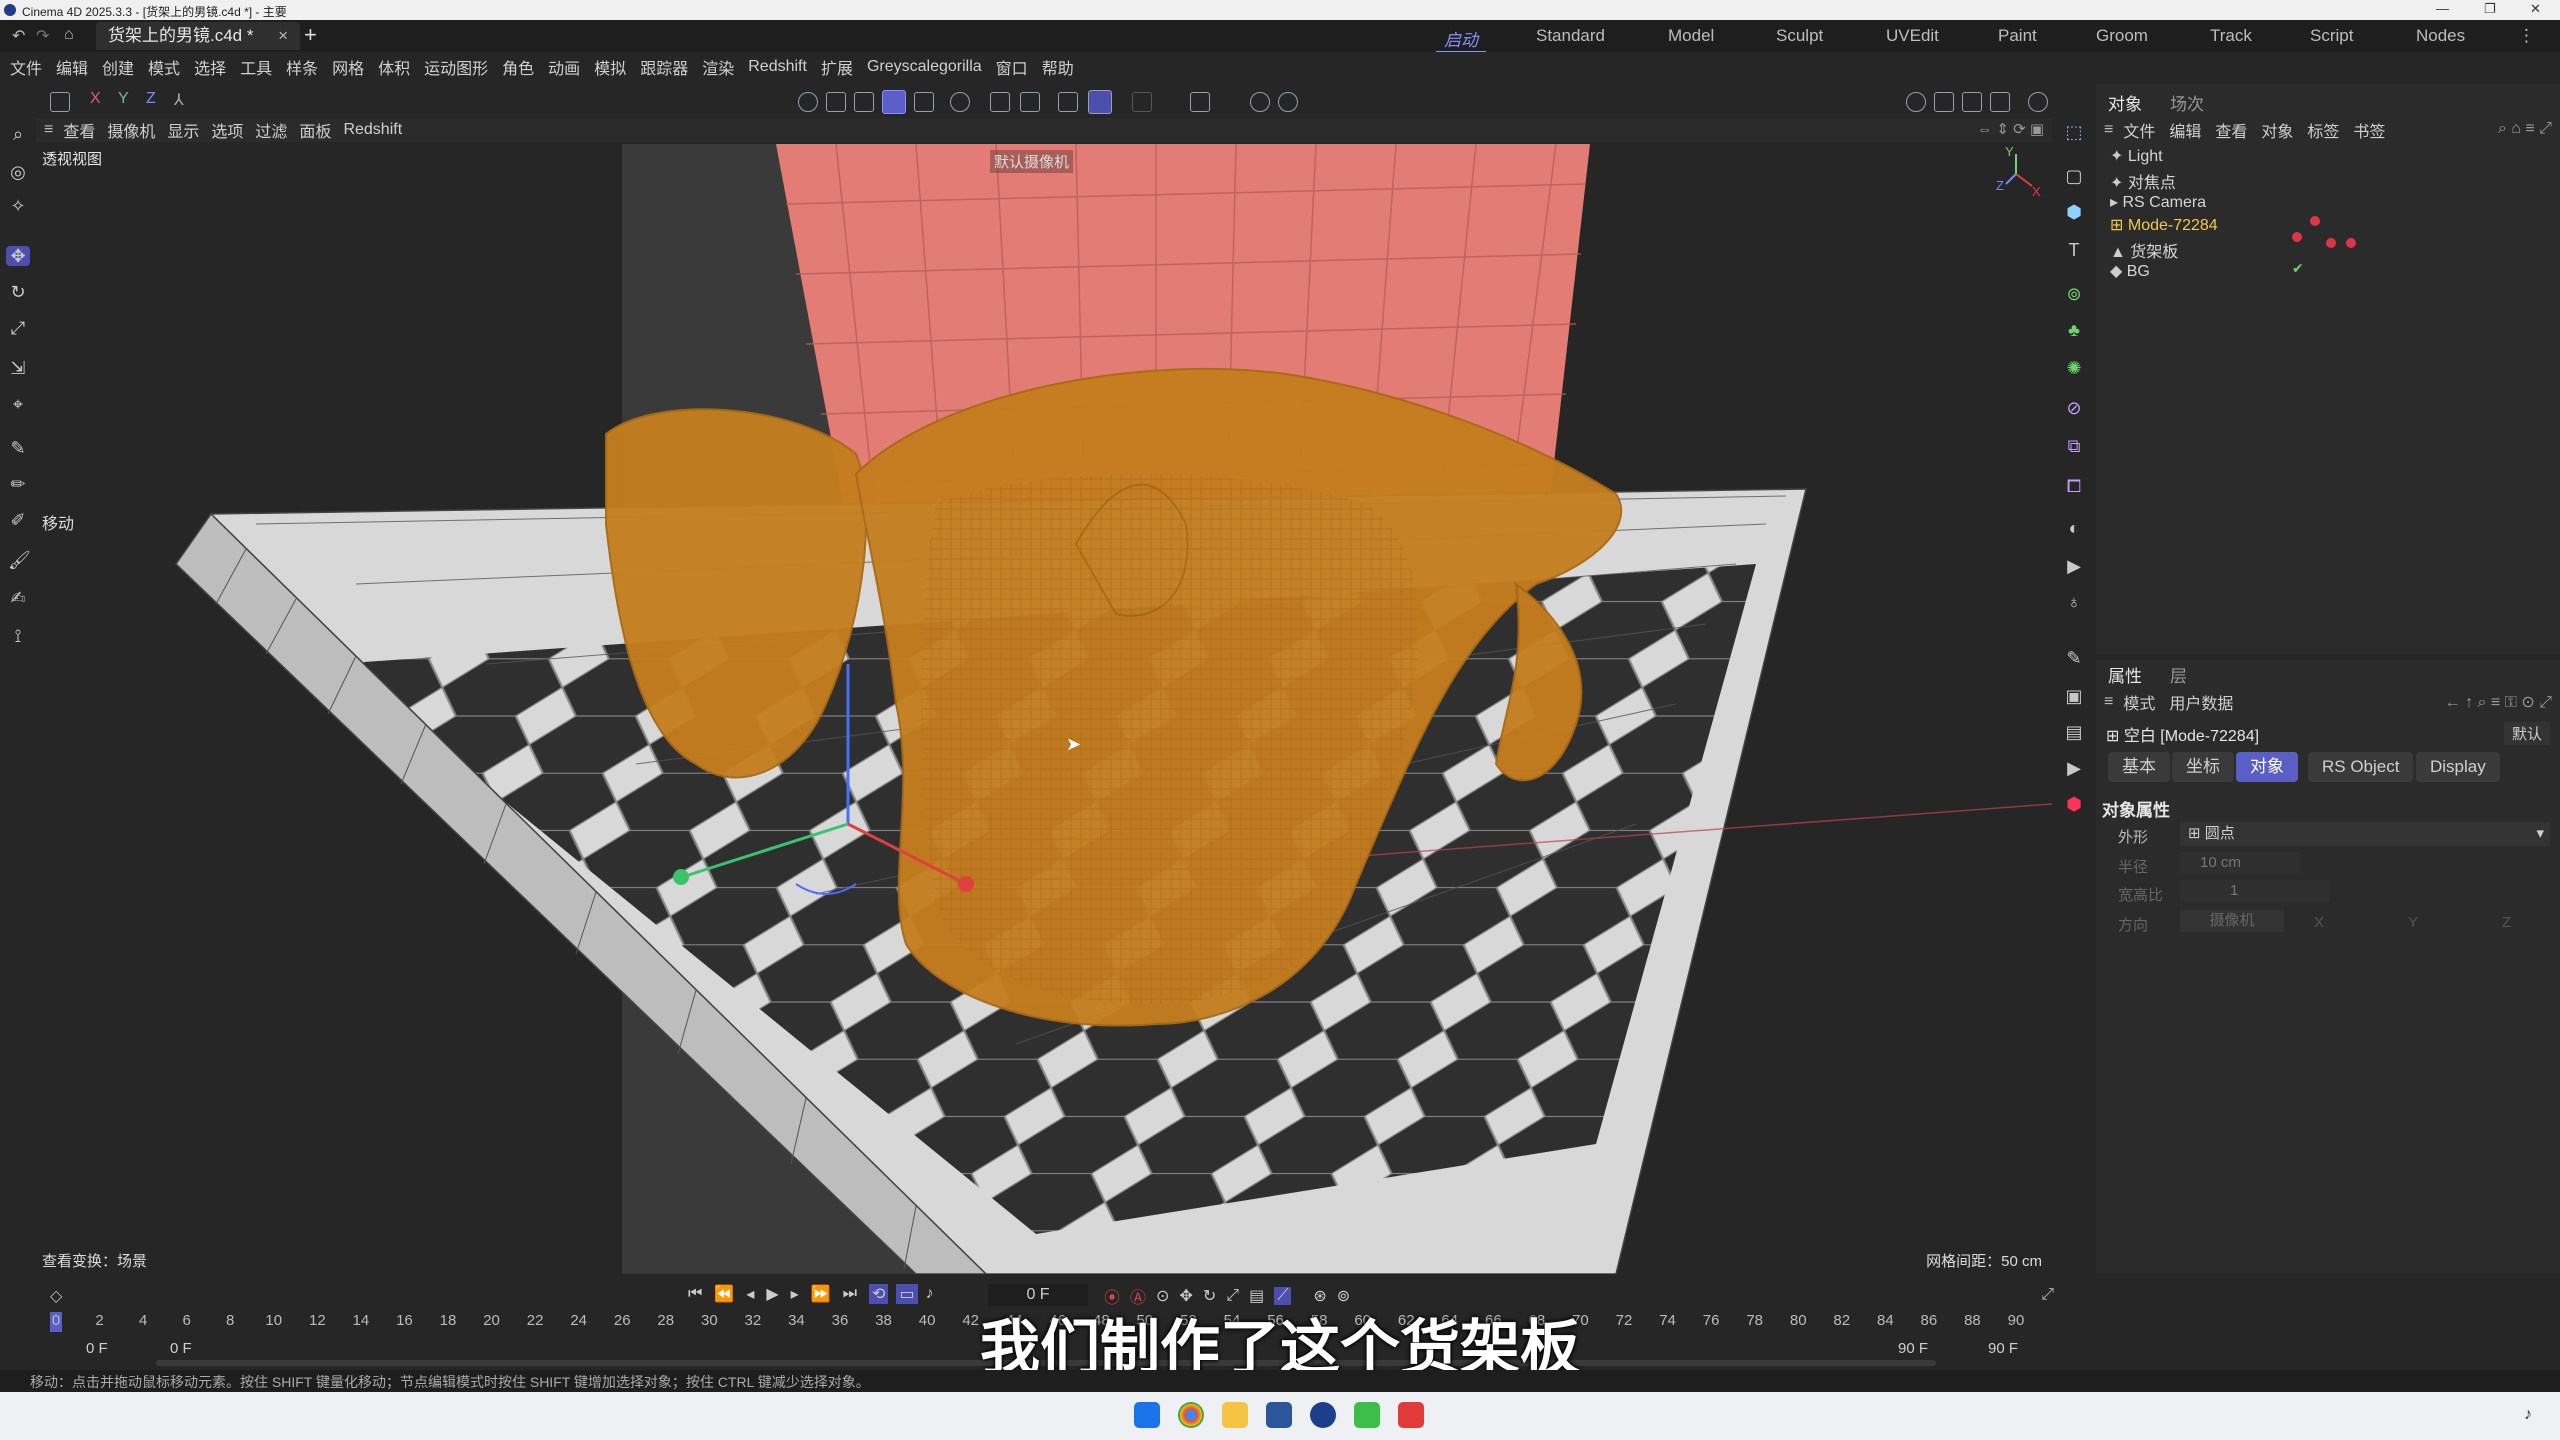 The width and height of the screenshot is (2560, 1440). Describe the element at coordinates (2323, 130) in the screenshot. I see `om-menu-tags: 标签` at that location.